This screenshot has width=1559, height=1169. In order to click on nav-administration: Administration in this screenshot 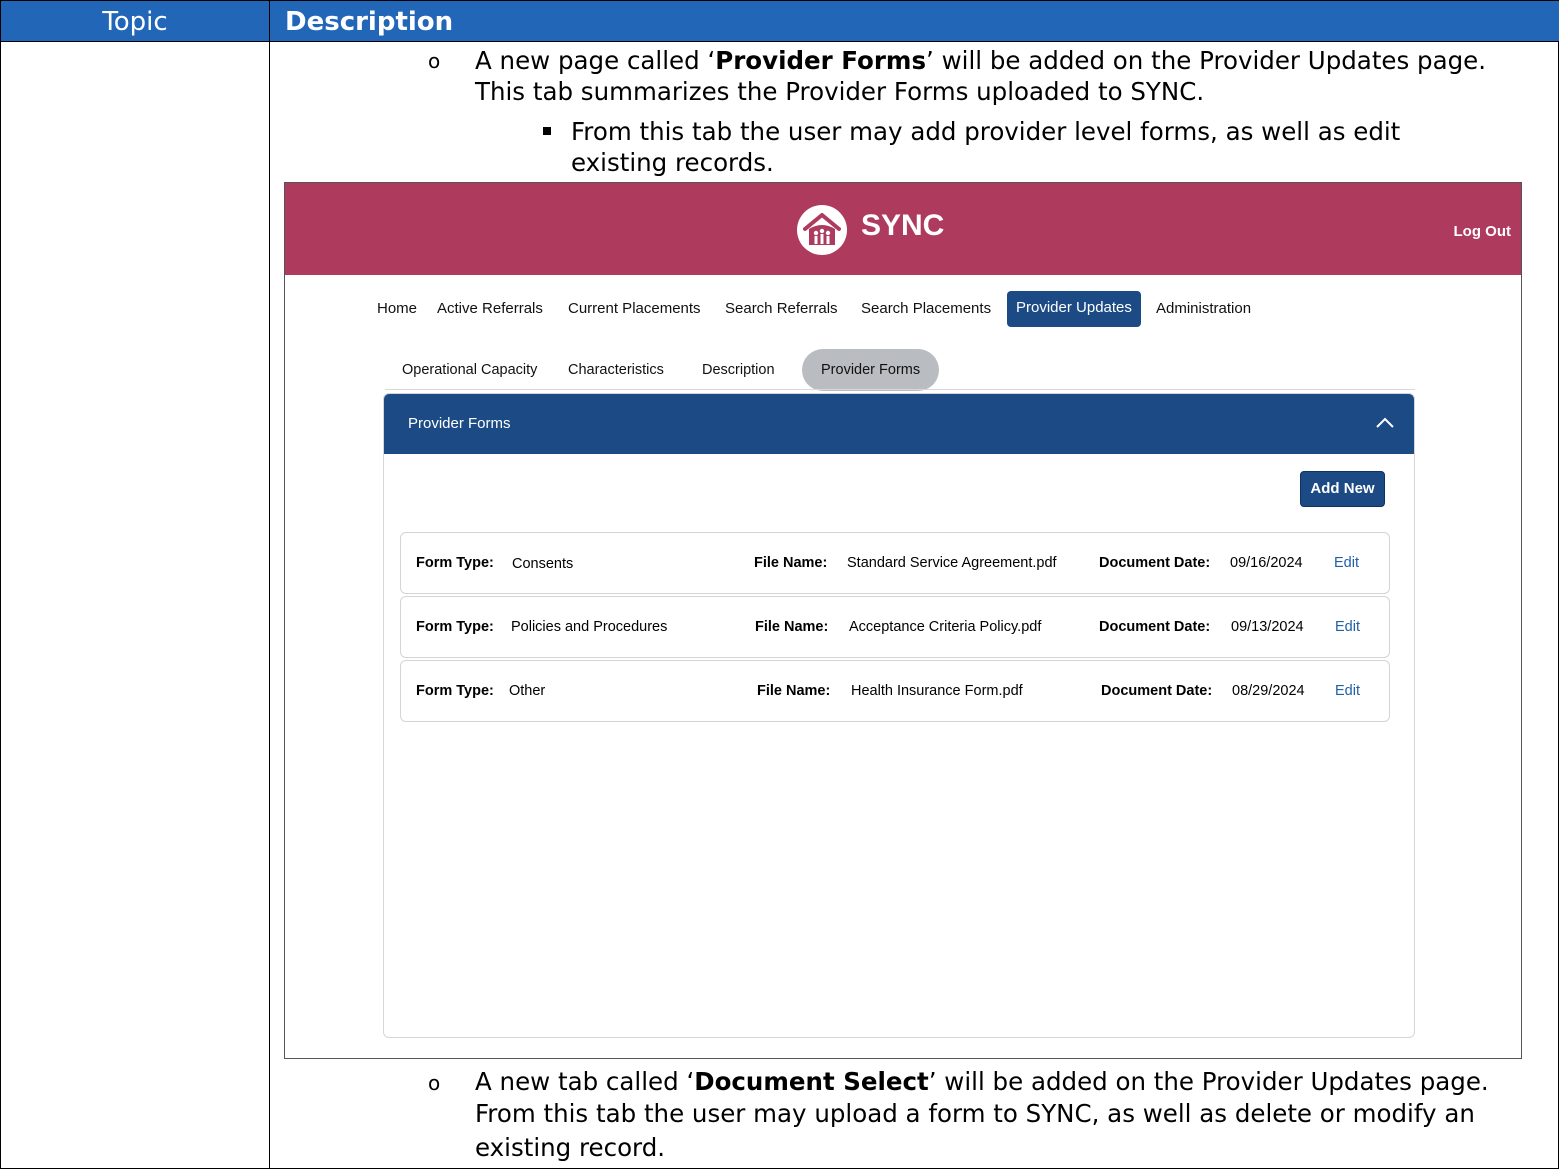, I will do `click(1203, 309)`.